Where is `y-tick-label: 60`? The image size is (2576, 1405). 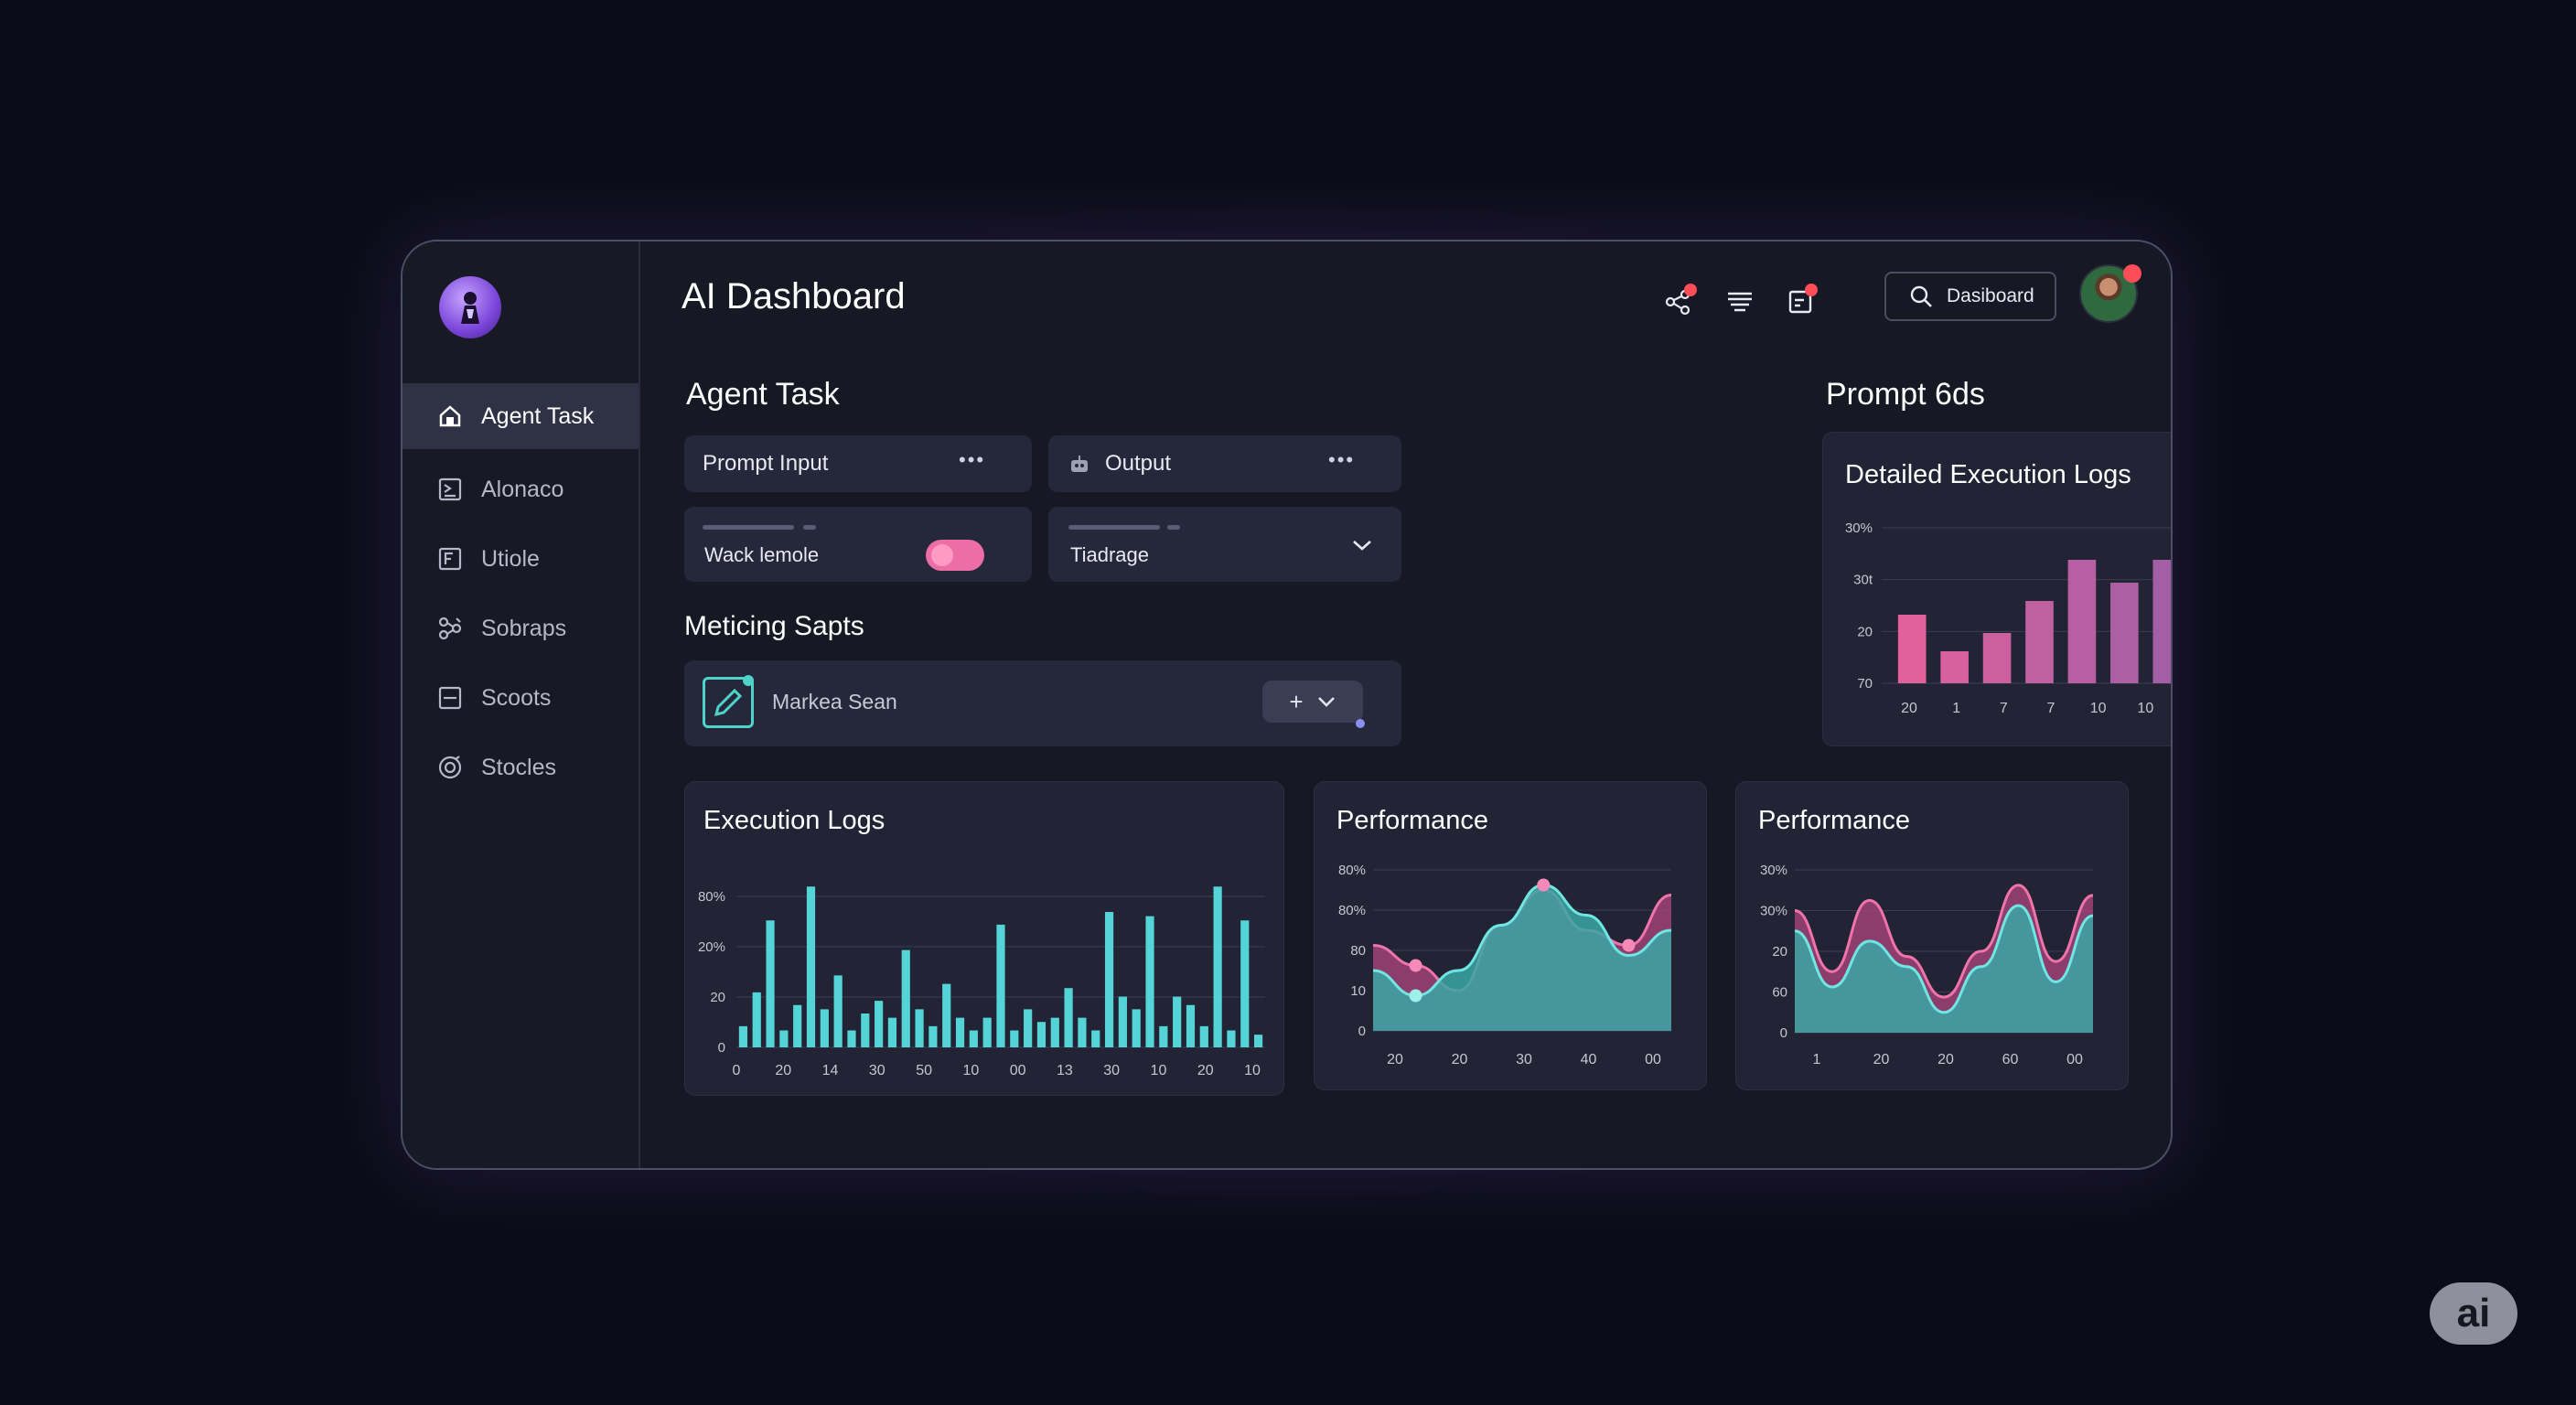 y-tick-label: 60 is located at coordinates (1780, 993).